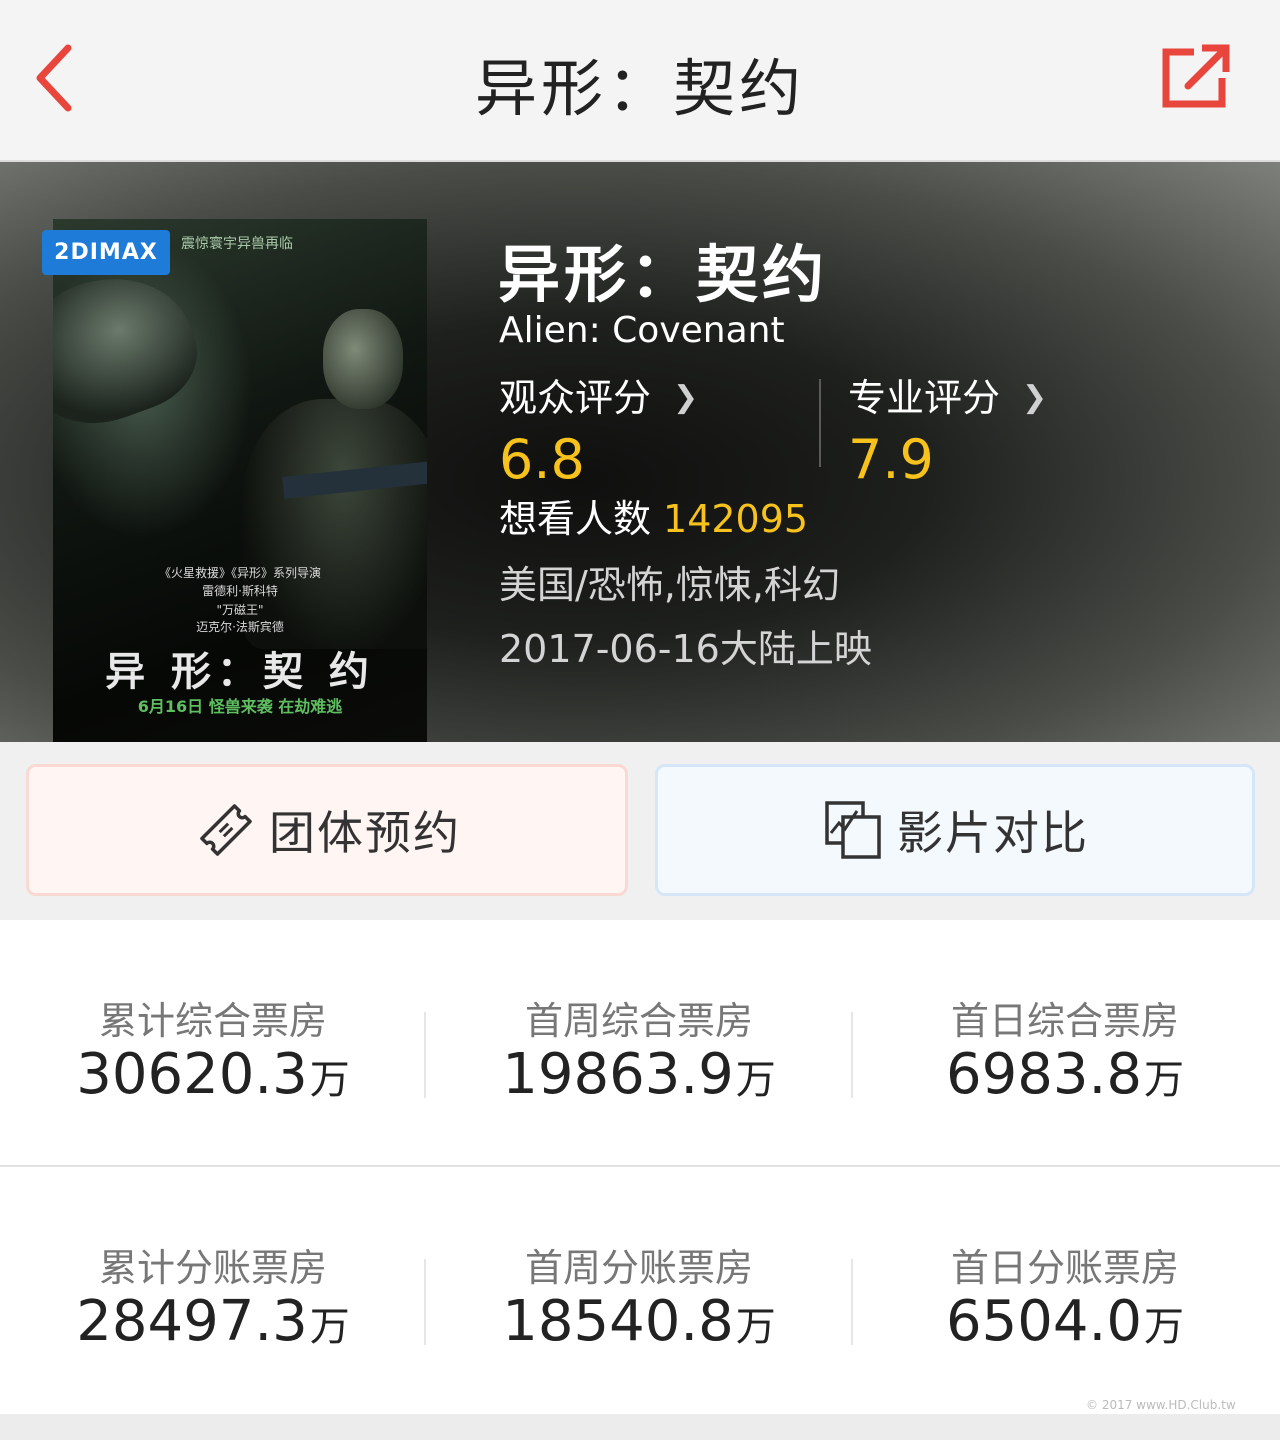  I want to click on page-title: 异形：契约, so click(639, 88).